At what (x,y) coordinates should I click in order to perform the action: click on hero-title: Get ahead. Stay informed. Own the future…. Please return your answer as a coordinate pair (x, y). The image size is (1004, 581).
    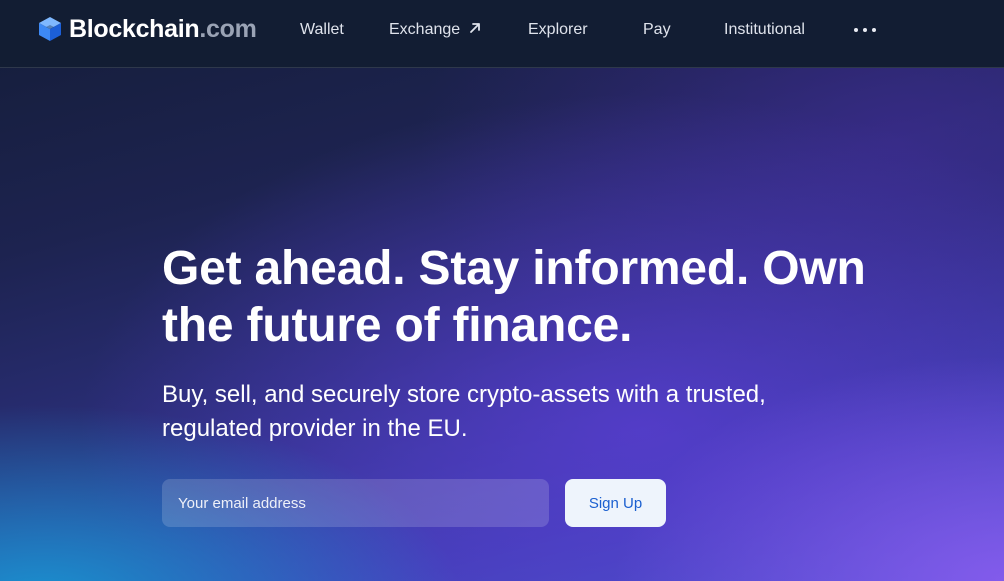
    Looking at the image, I should click on (514, 297).